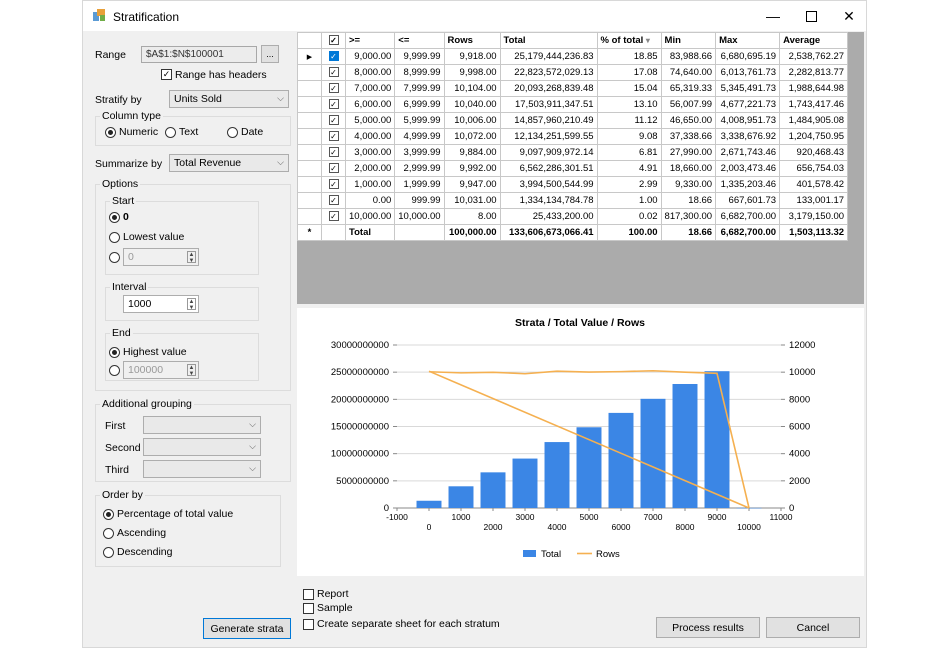 This screenshot has width=933, height=659. I want to click on col-header-rows: Rows, so click(472, 40).